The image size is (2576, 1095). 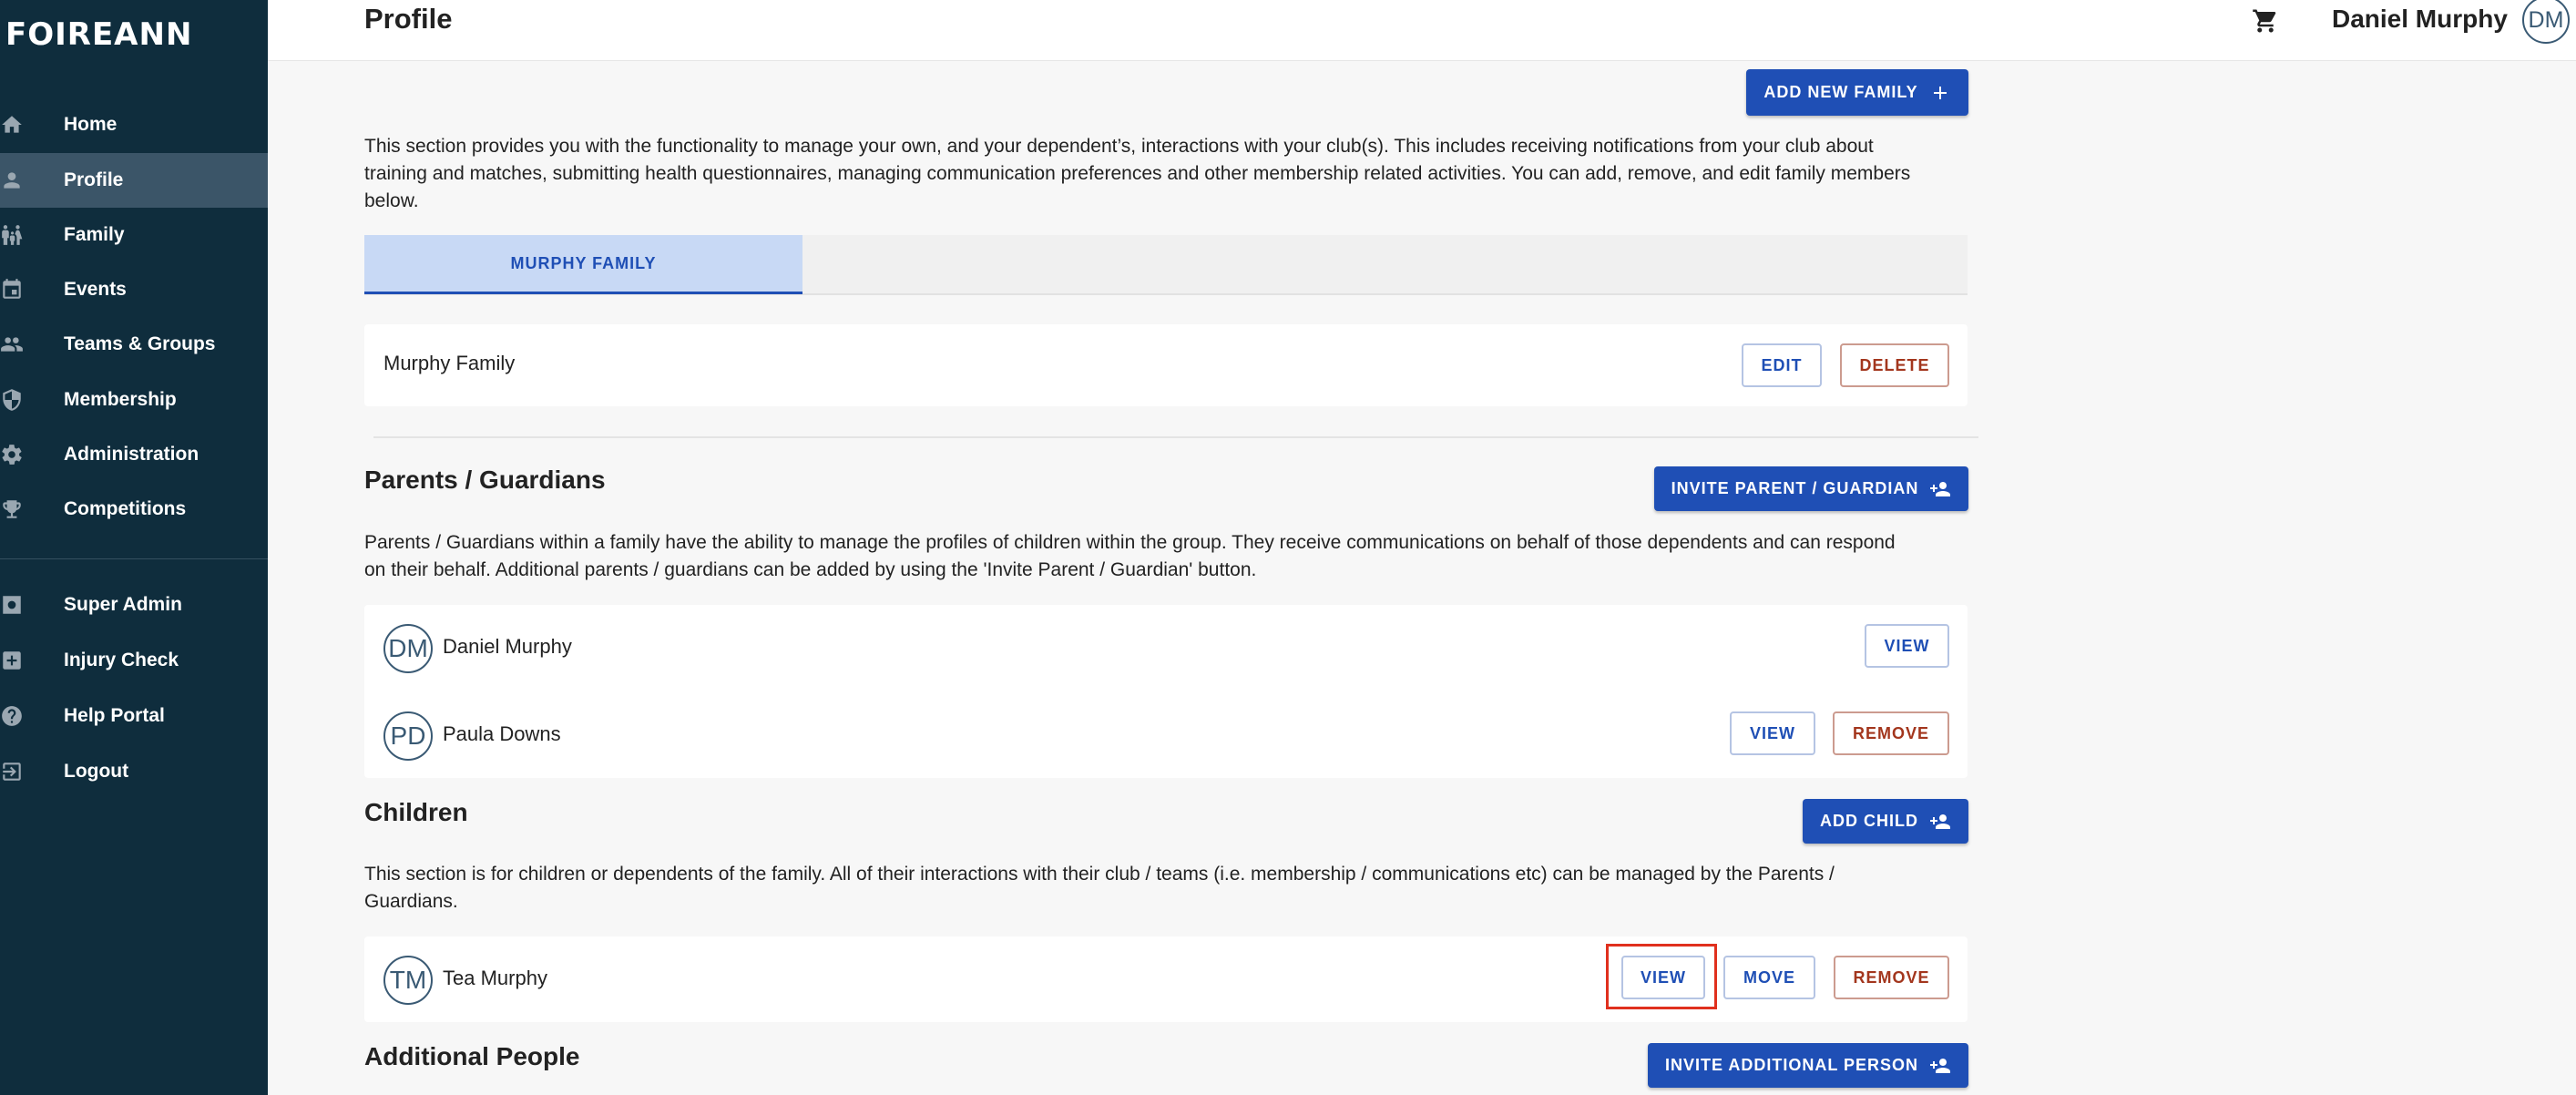 I want to click on edit-family-button: EDIT, so click(x=1782, y=365).